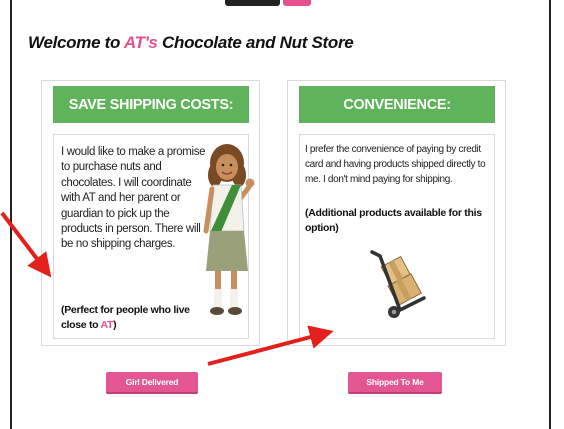 The height and width of the screenshot is (429, 564). What do you see at coordinates (255, 42) in the screenshot?
I see `welcome-suffix: Chocolate and Nut Store` at bounding box center [255, 42].